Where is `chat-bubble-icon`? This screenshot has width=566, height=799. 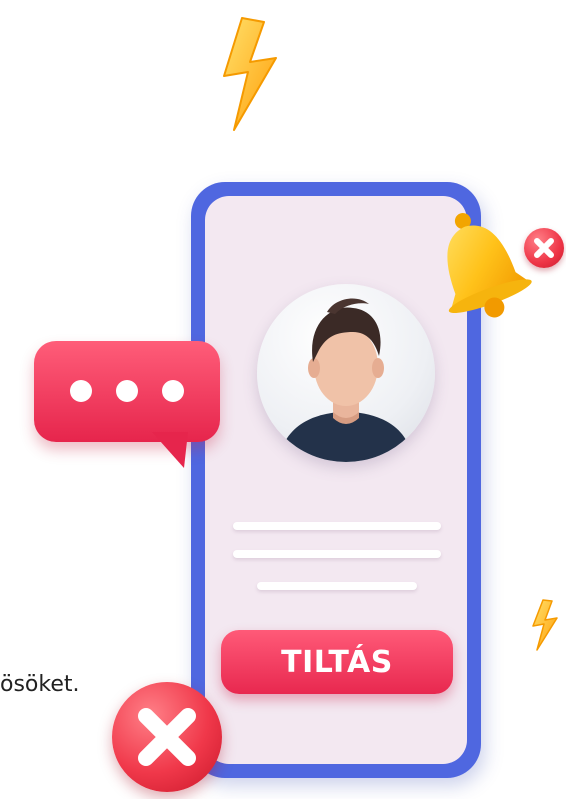
chat-bubble-icon is located at coordinates (127, 391).